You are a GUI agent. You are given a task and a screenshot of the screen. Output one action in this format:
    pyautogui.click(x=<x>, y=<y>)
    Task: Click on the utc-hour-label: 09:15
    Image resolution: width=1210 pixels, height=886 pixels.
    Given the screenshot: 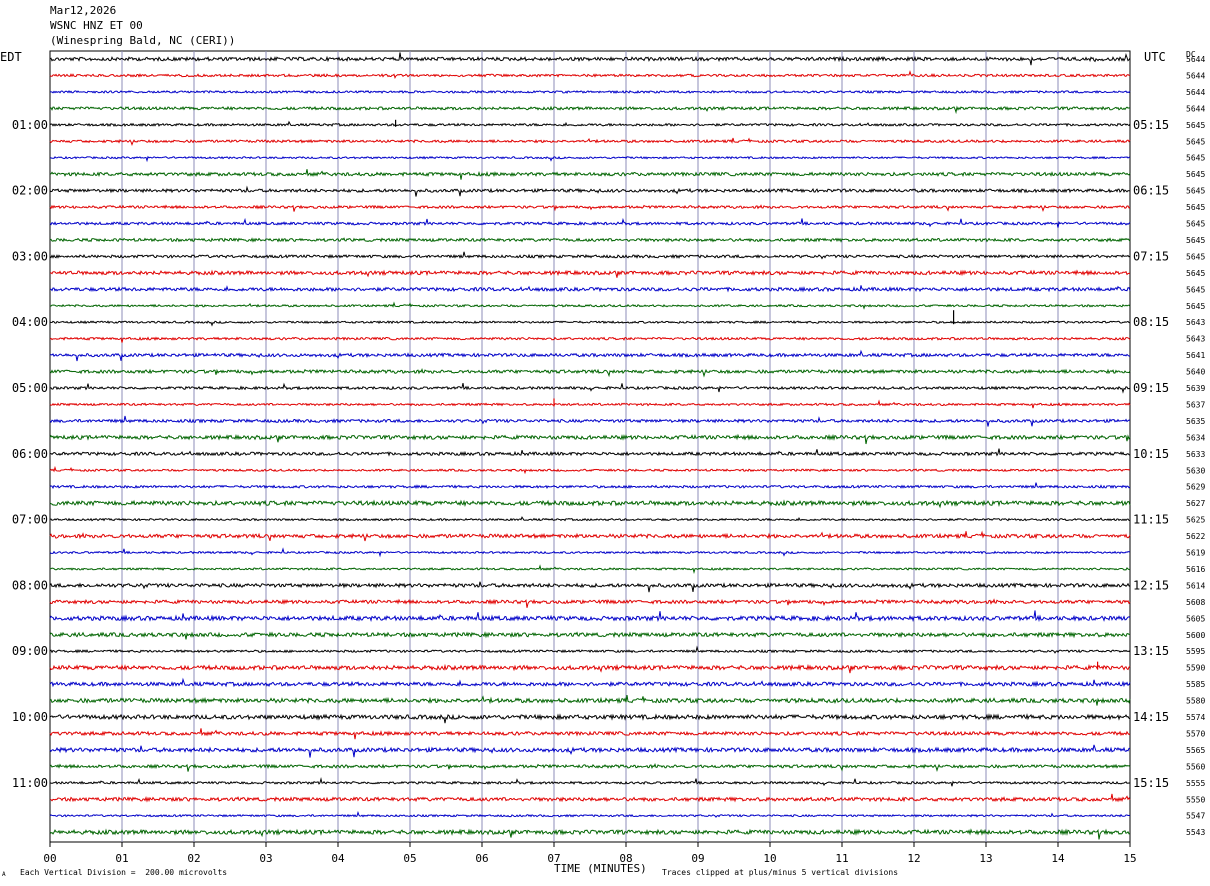 What is the action you would take?
    pyautogui.click(x=1151, y=388)
    